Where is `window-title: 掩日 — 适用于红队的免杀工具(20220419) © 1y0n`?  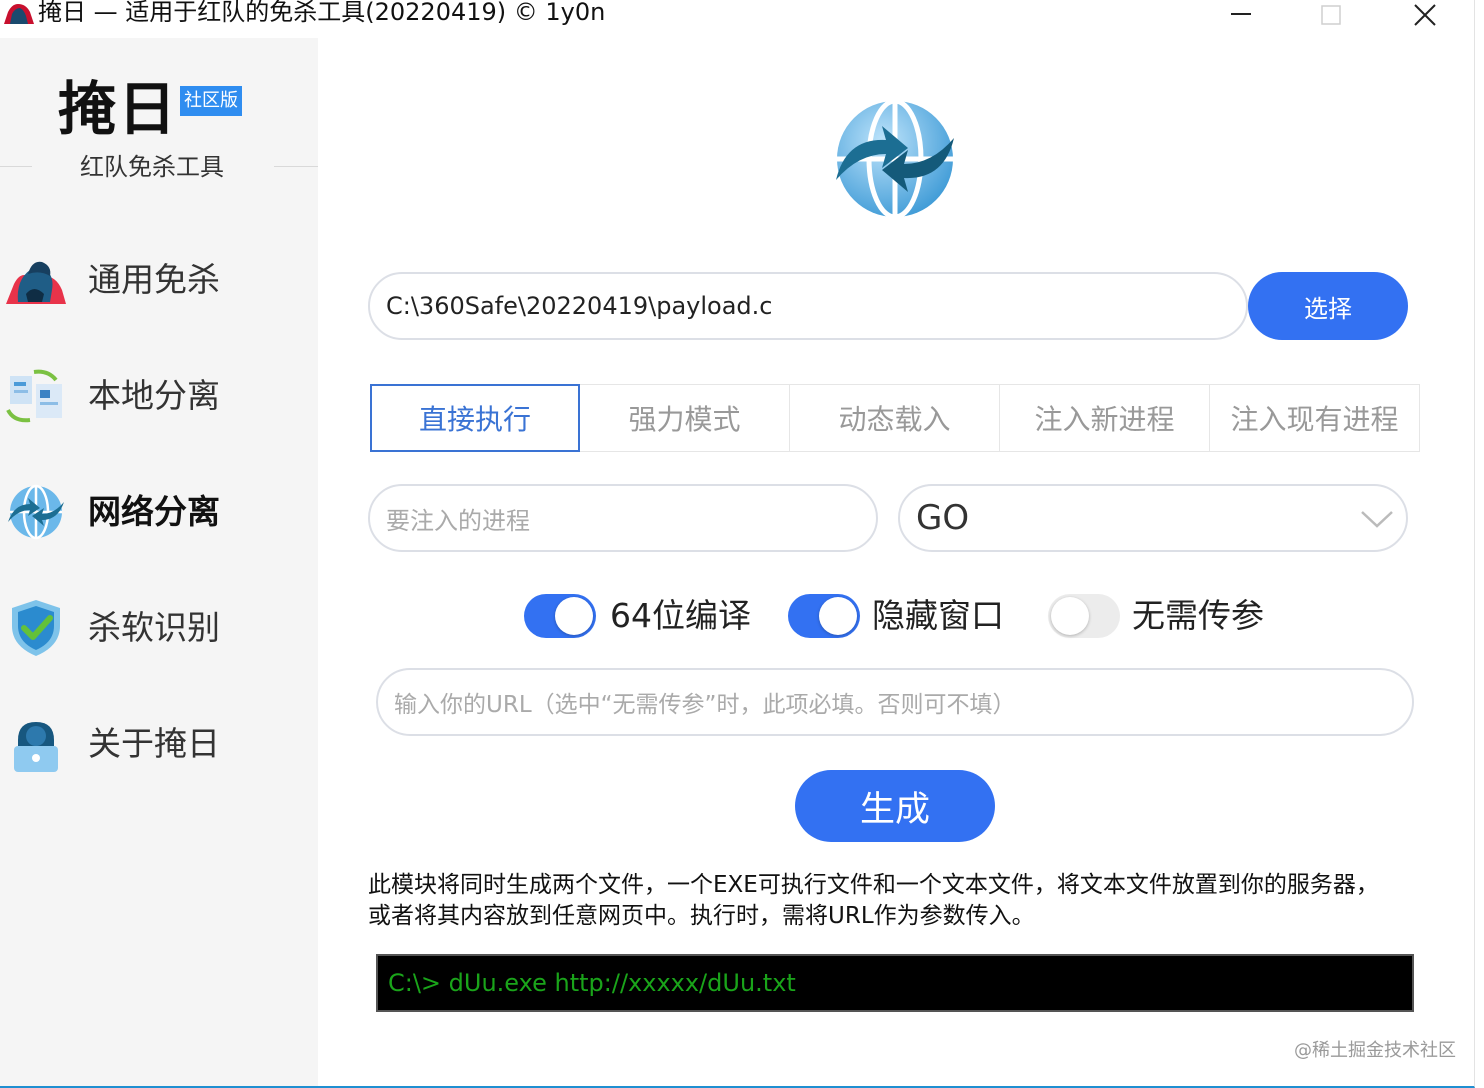 window-title: 掩日 — 适用于红队的免杀工具(20220419) © 1y0n is located at coordinates (322, 13).